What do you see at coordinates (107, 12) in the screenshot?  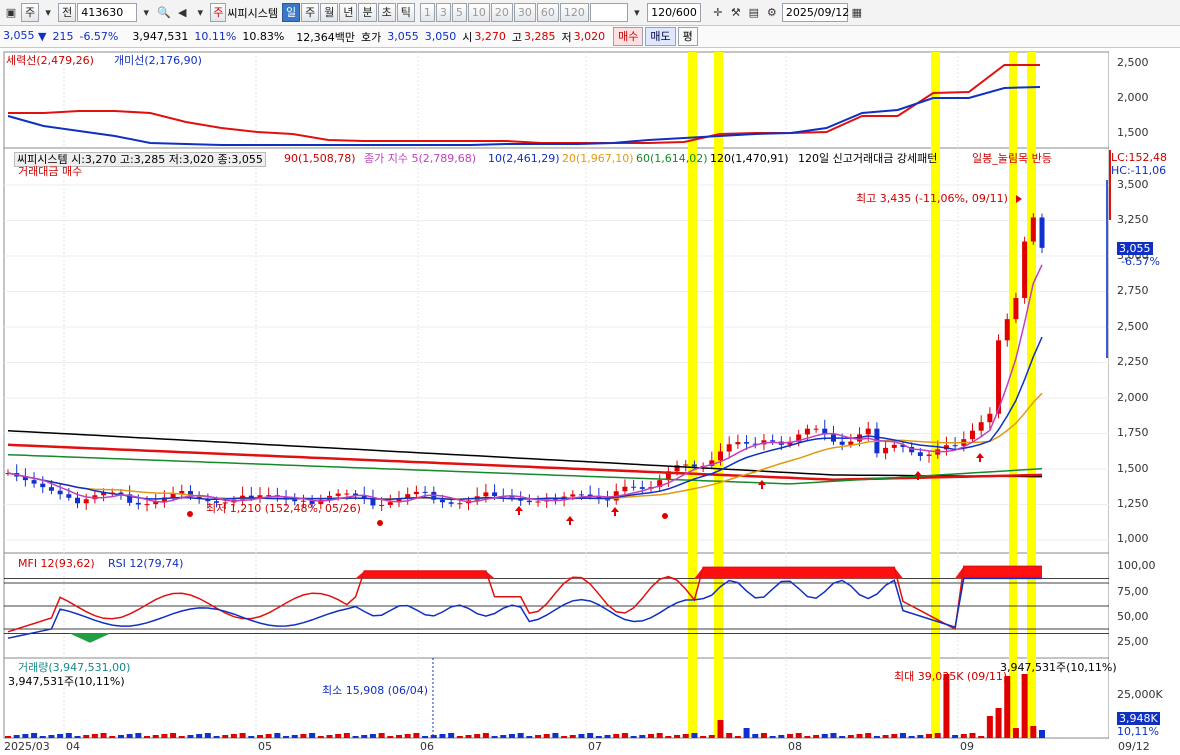 I see `stock-code-input: 413630` at bounding box center [107, 12].